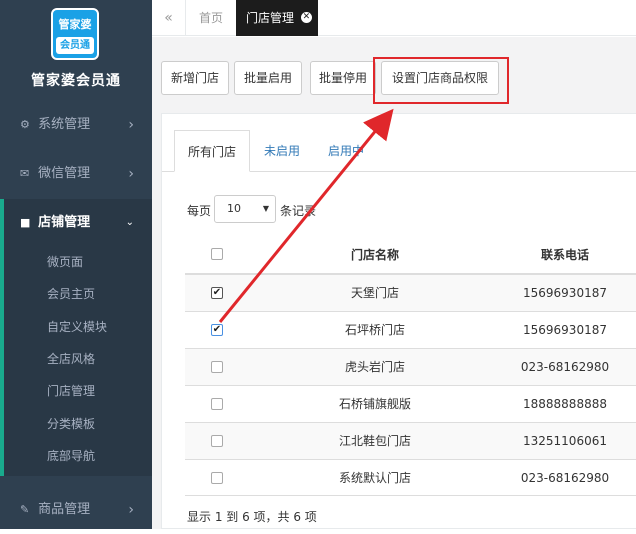 Image resolution: width=636 pixels, height=534 pixels. Describe the element at coordinates (75, 24) in the screenshot. I see `logo-text-top: 管家婆` at that location.